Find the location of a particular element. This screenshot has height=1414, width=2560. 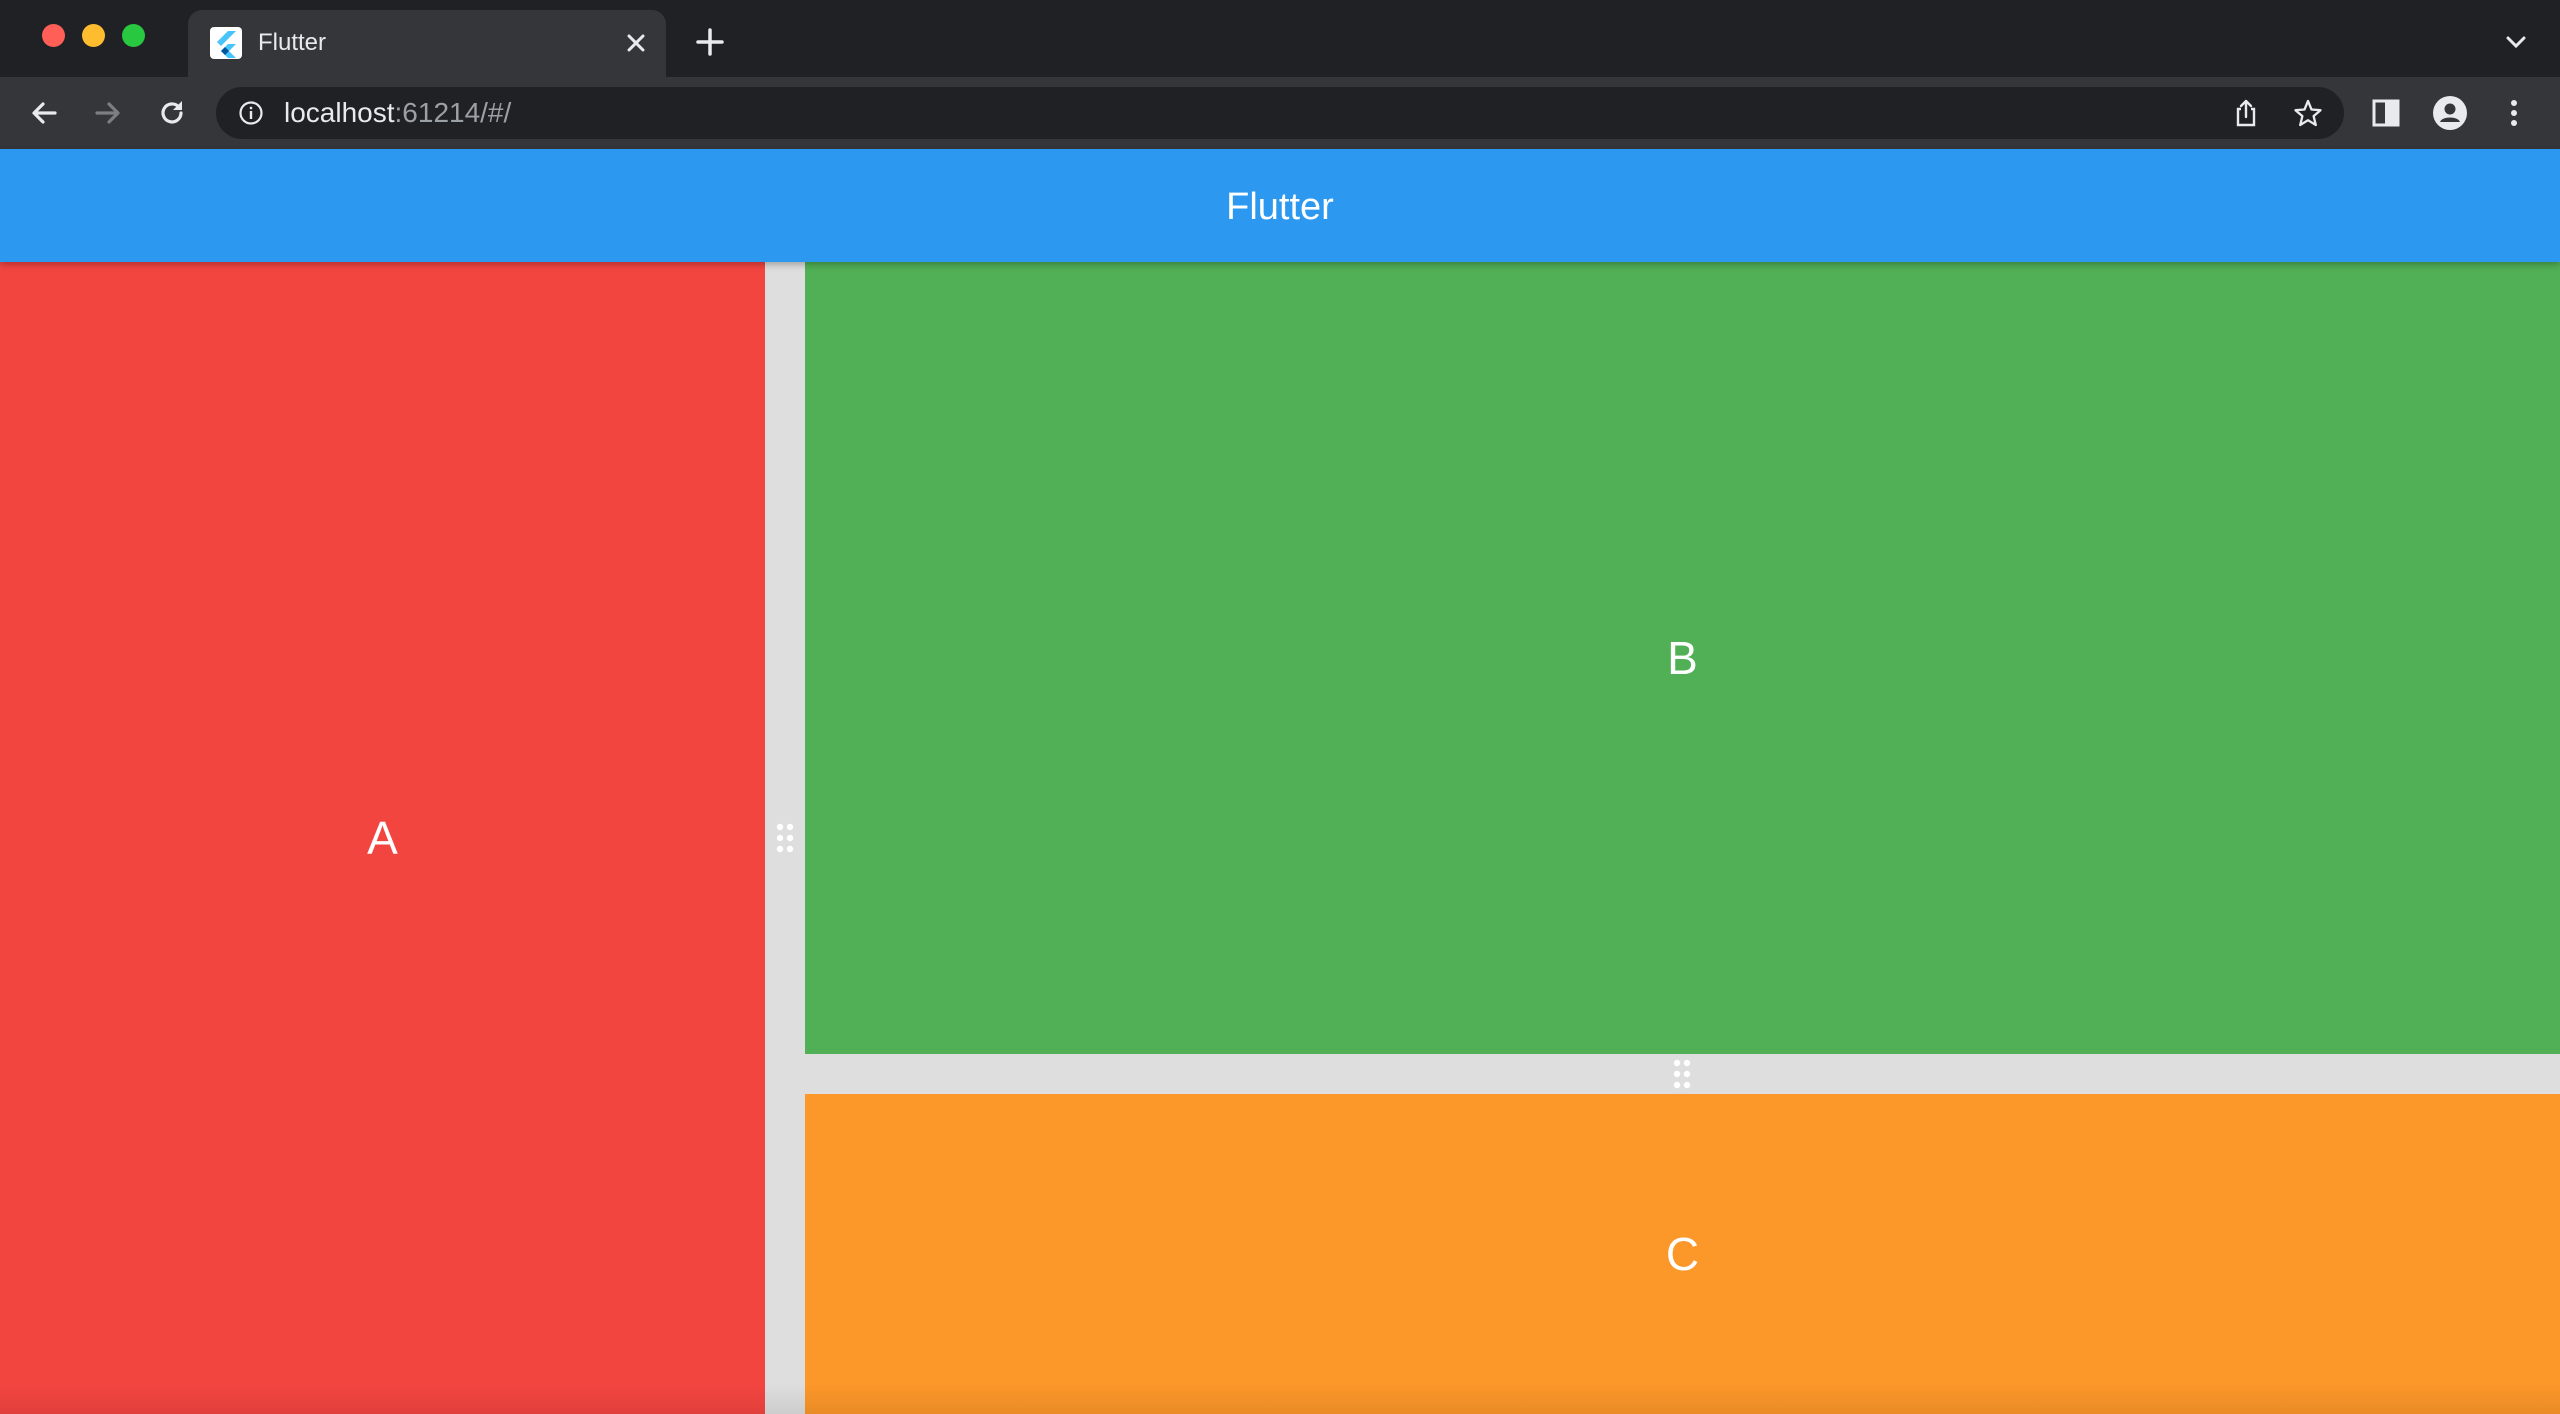

profile-button is located at coordinates (2450, 113).